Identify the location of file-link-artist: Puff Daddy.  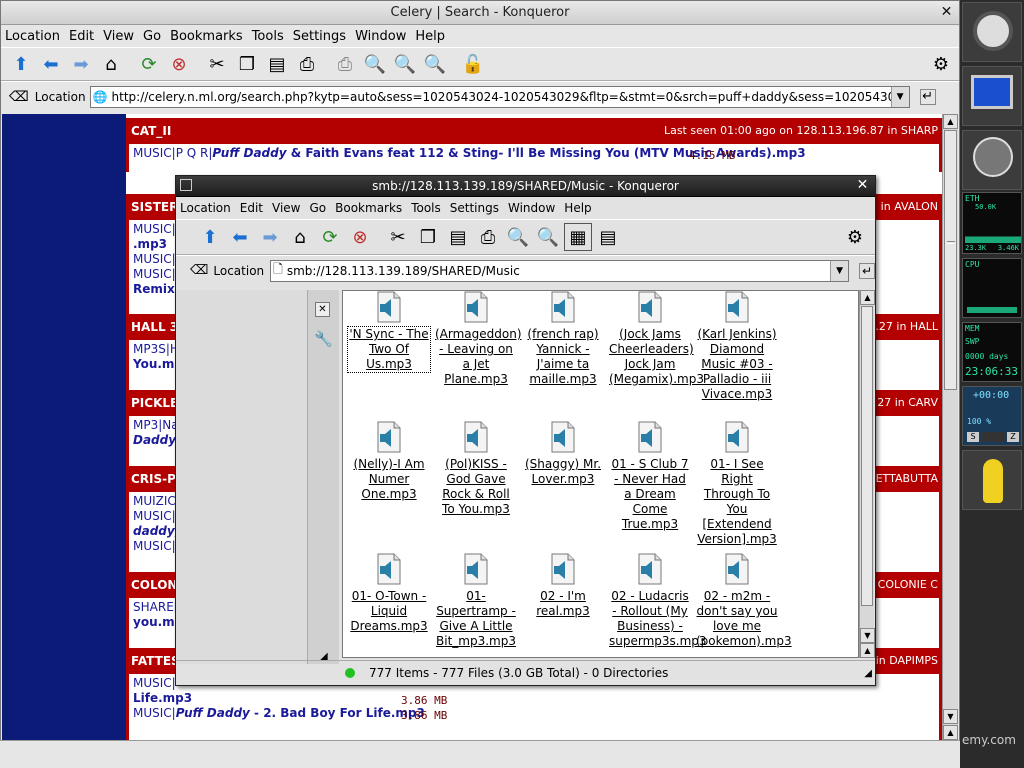
(249, 153).